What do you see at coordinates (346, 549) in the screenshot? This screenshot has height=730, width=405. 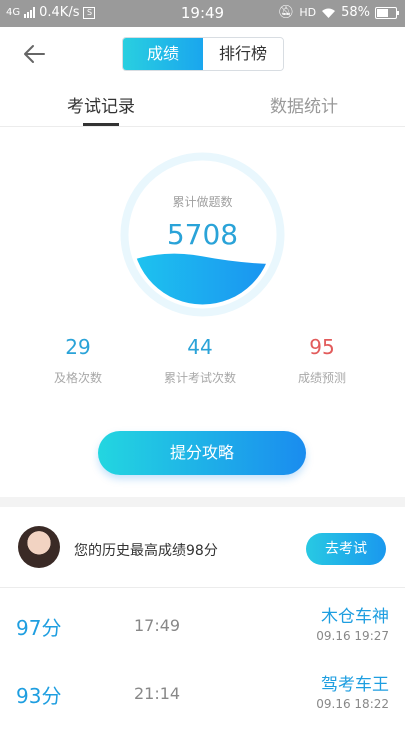 I see `take-exam-button: 去考试` at bounding box center [346, 549].